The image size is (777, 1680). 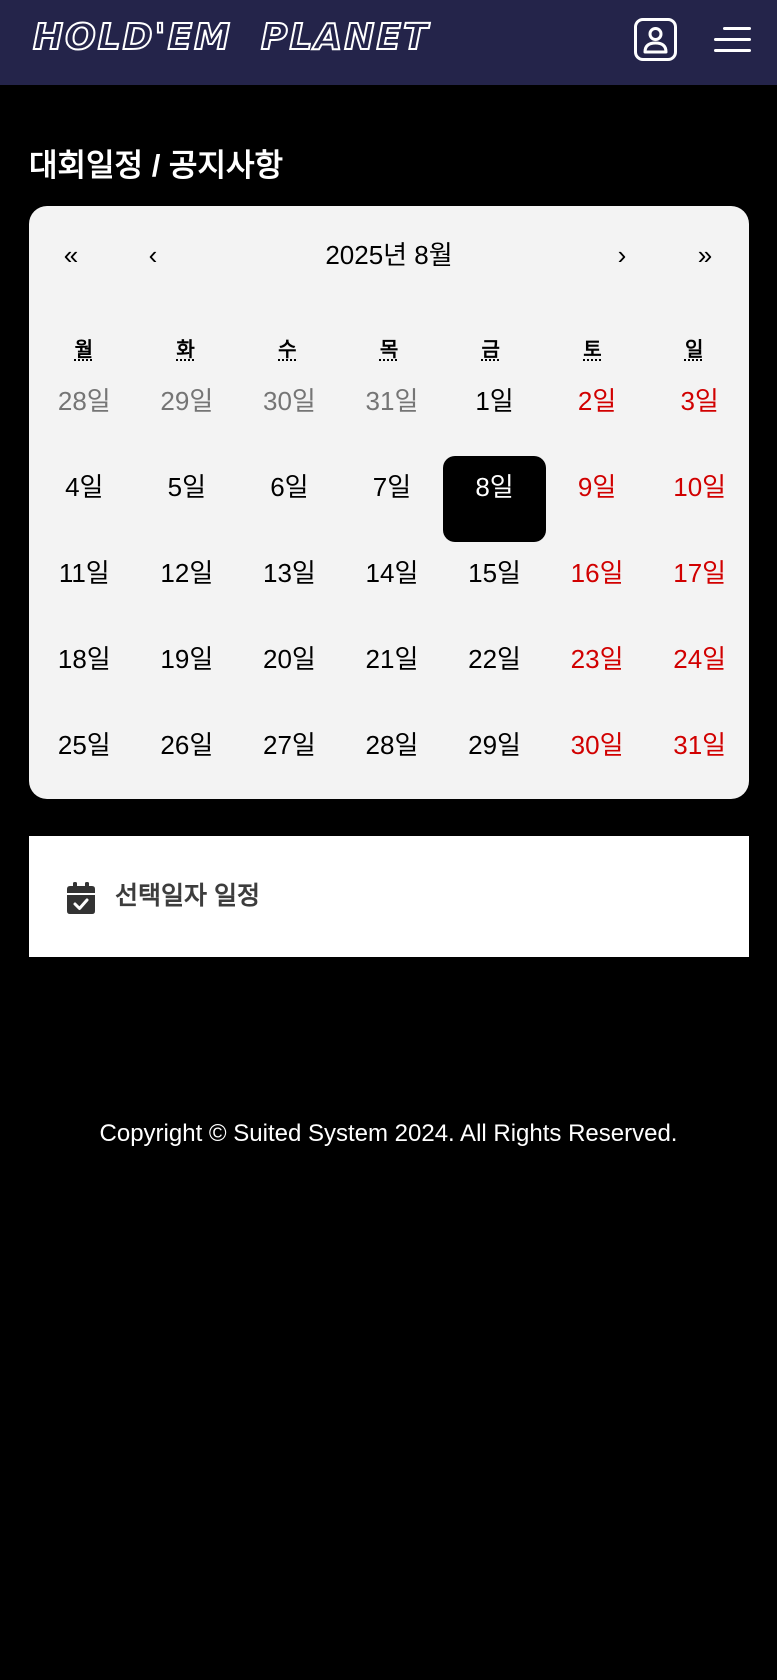 What do you see at coordinates (699, 499) in the screenshot?
I see `calendar-day: 10일` at bounding box center [699, 499].